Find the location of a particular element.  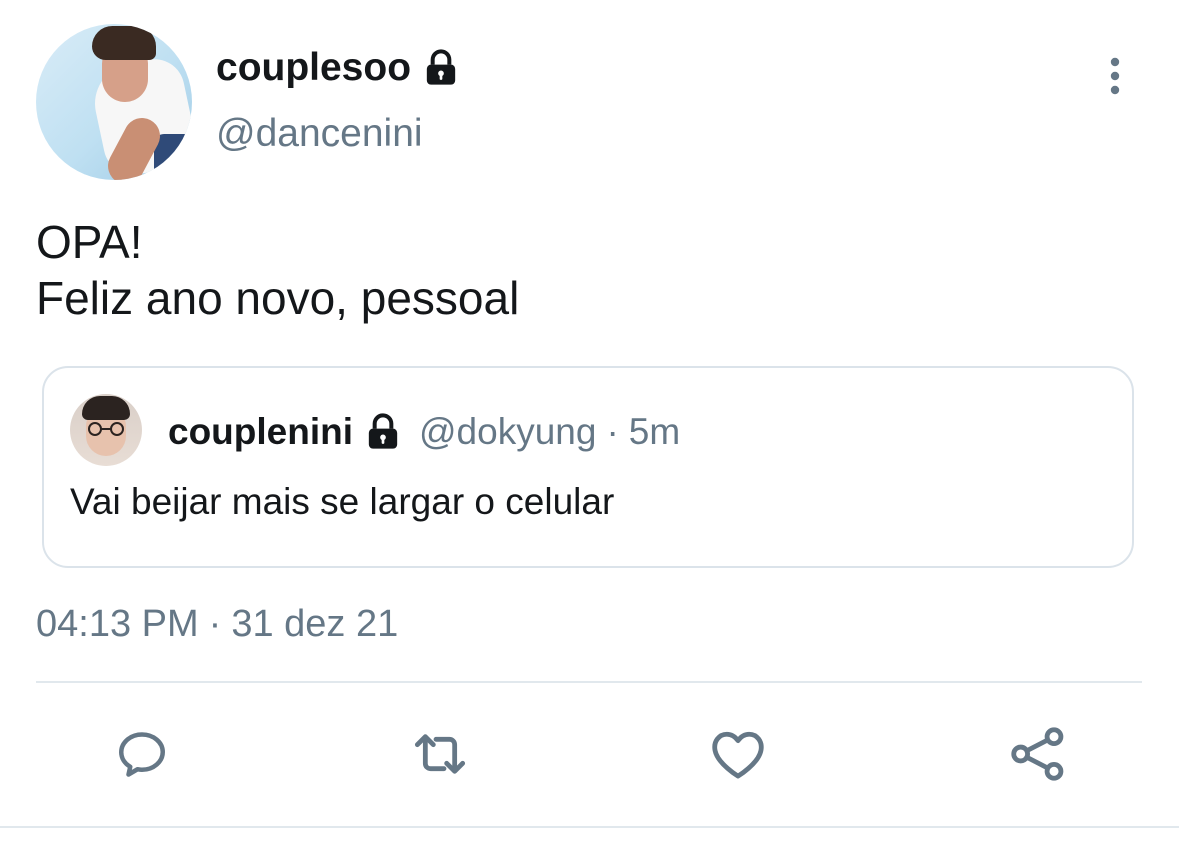

retweet-button is located at coordinates (440, 754).